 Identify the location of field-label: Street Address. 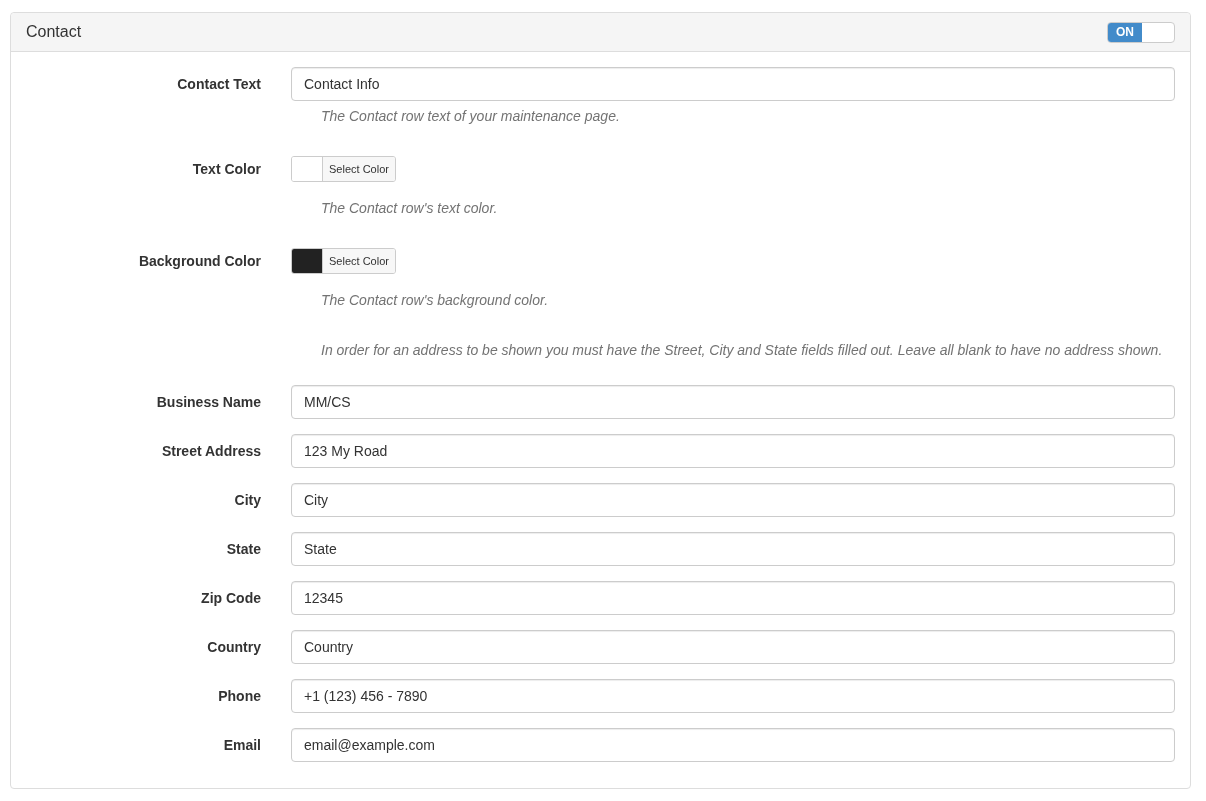
(211, 451).